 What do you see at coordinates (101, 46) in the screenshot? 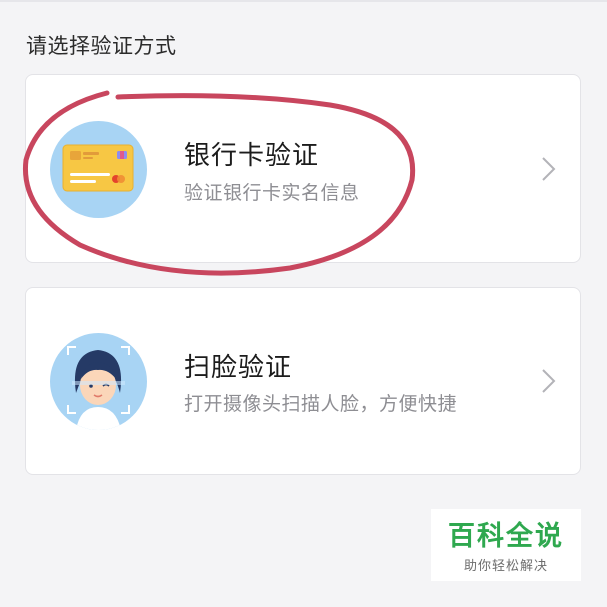
I see `section-title: 请选择验证方式` at bounding box center [101, 46].